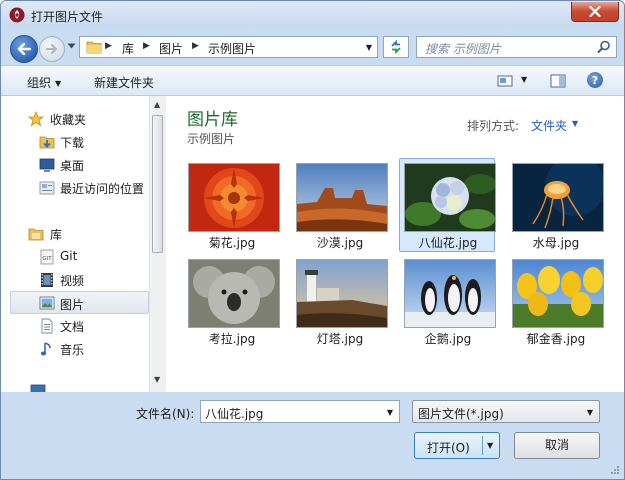 This screenshot has width=625, height=480. I want to click on sidebar-item-recent-places: 最近访问的位置, so click(74, 187).